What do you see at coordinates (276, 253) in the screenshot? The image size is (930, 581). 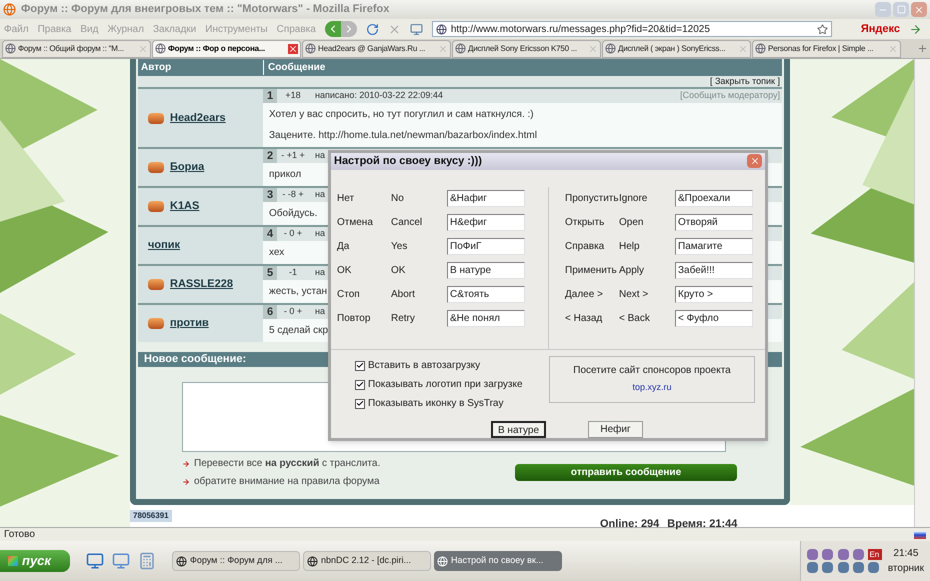 I see `post-text: хех` at bounding box center [276, 253].